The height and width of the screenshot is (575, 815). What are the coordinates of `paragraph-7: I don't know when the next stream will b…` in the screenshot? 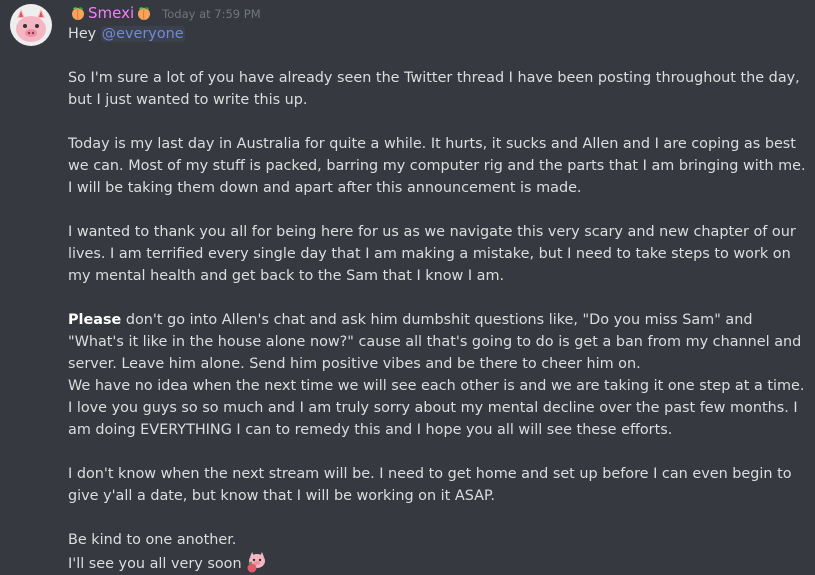 It's located at (430, 485).